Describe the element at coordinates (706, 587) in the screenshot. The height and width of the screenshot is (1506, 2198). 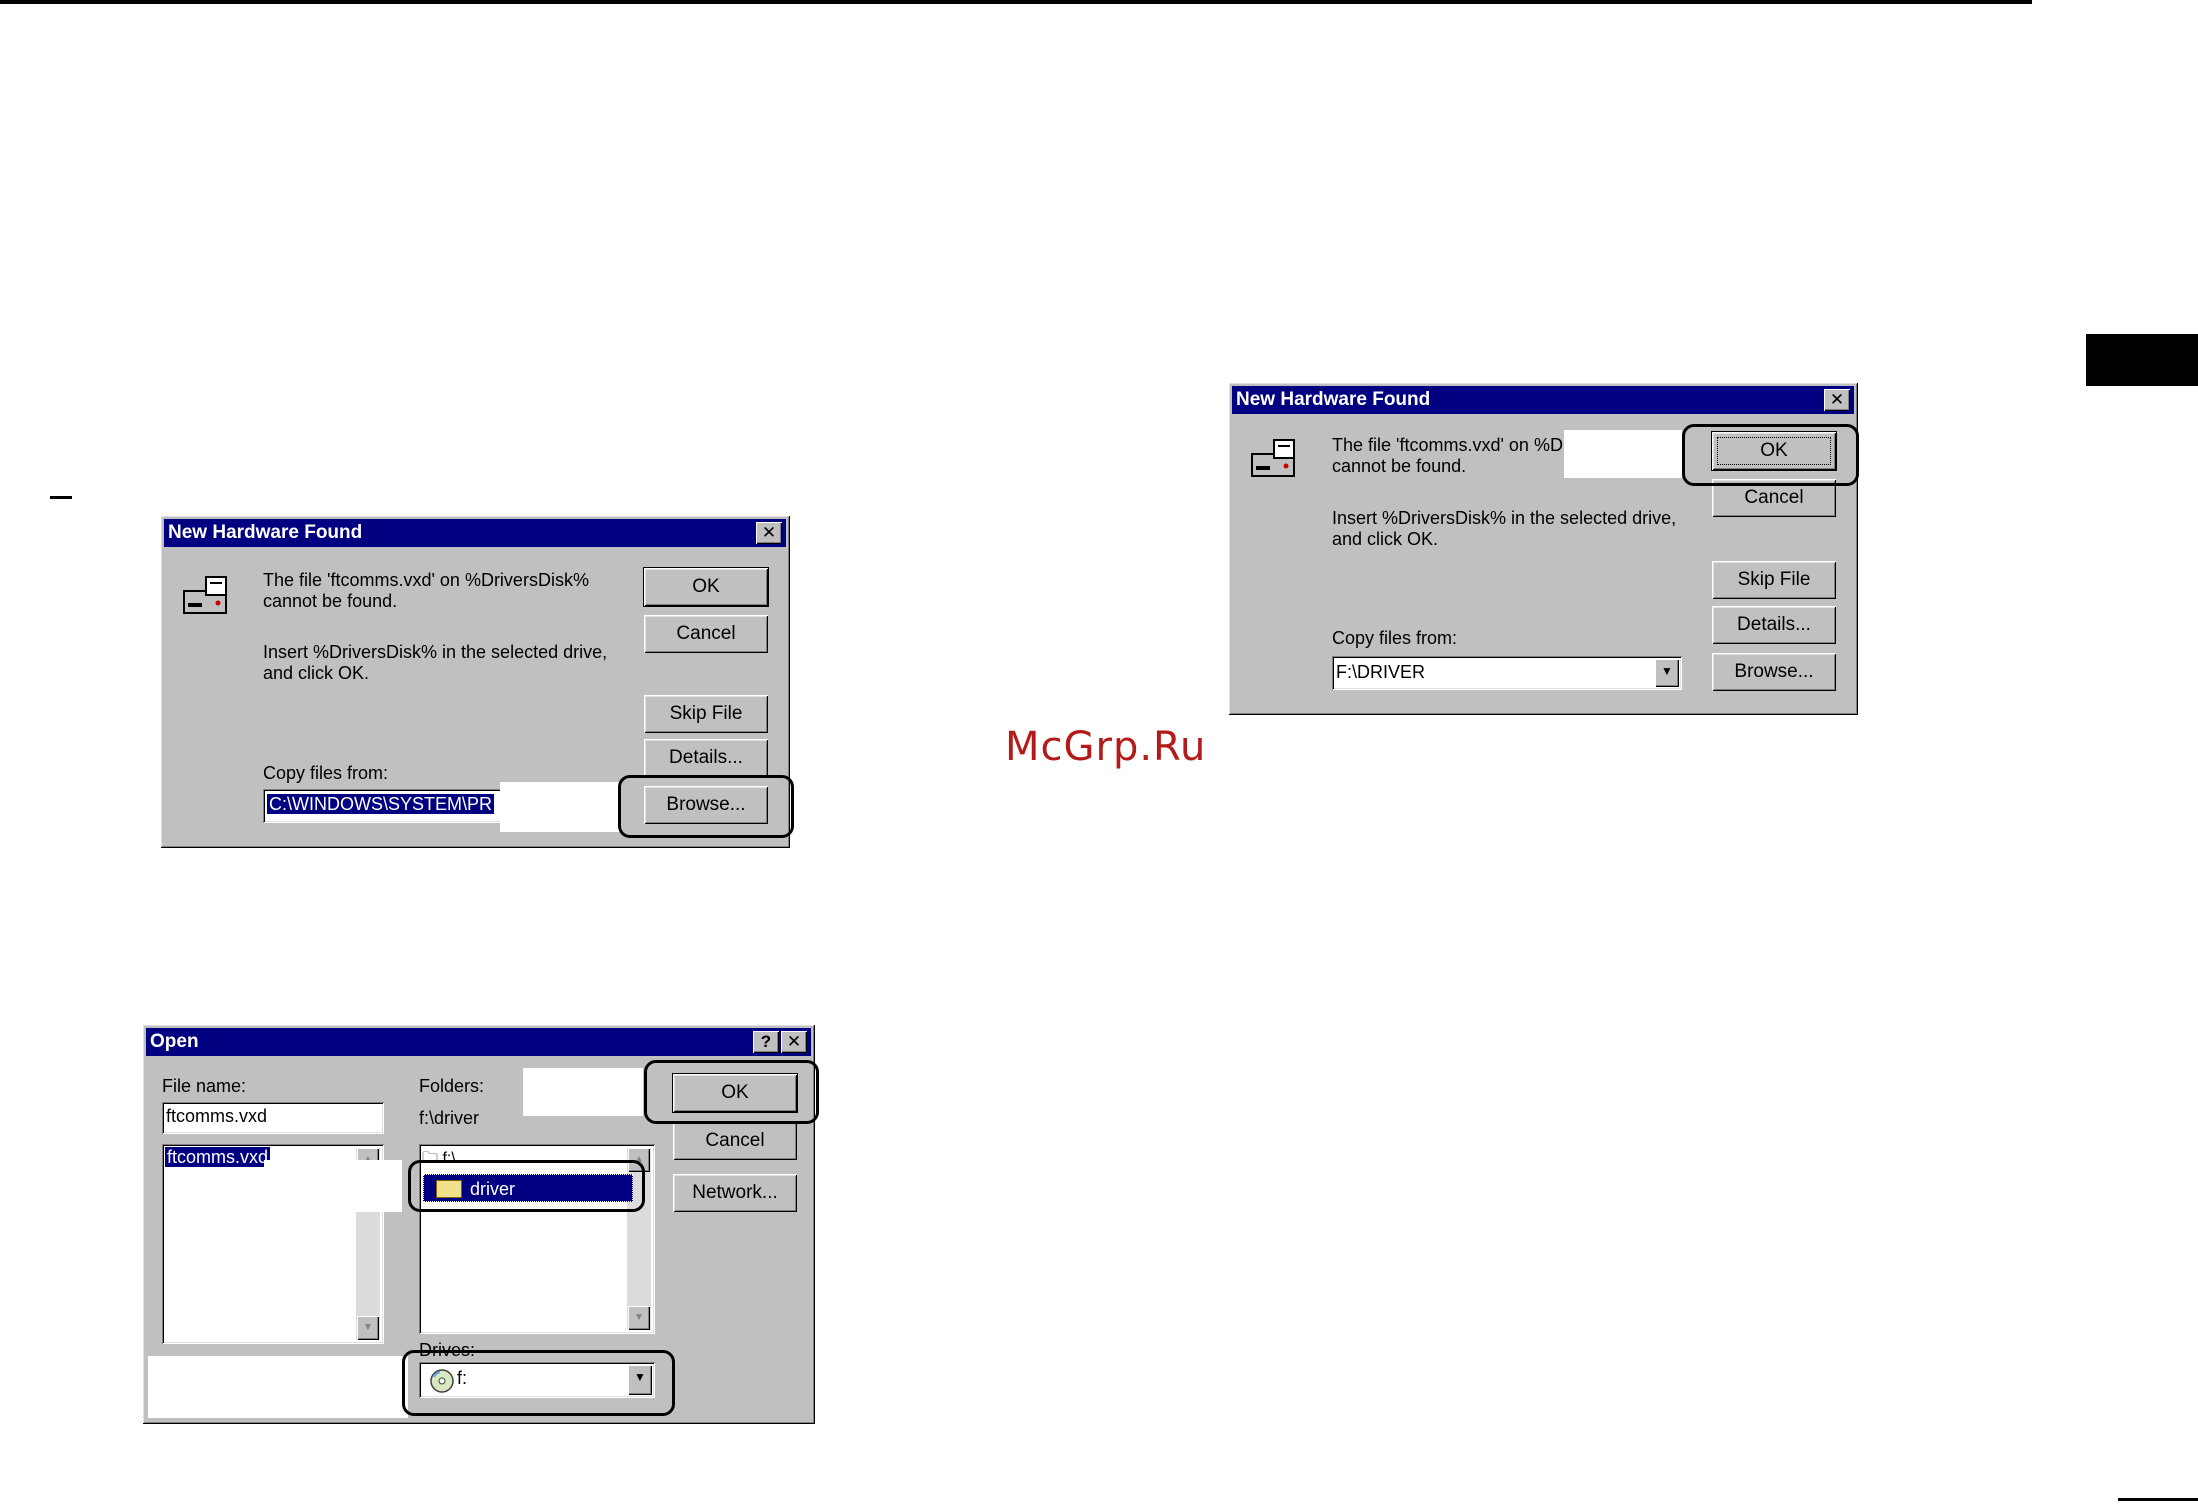
I see `ok-button: OK` at that location.